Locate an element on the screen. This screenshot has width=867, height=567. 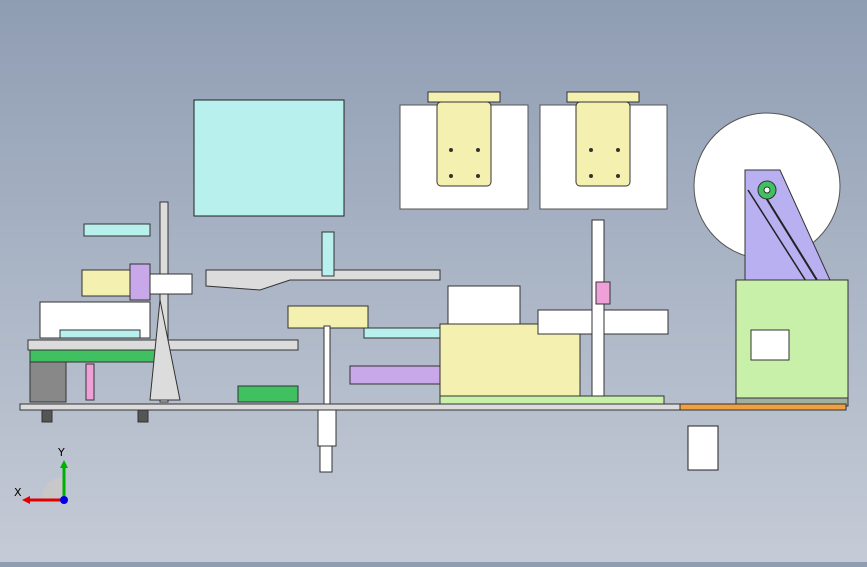
center-rail is located at coordinates (323, 352).